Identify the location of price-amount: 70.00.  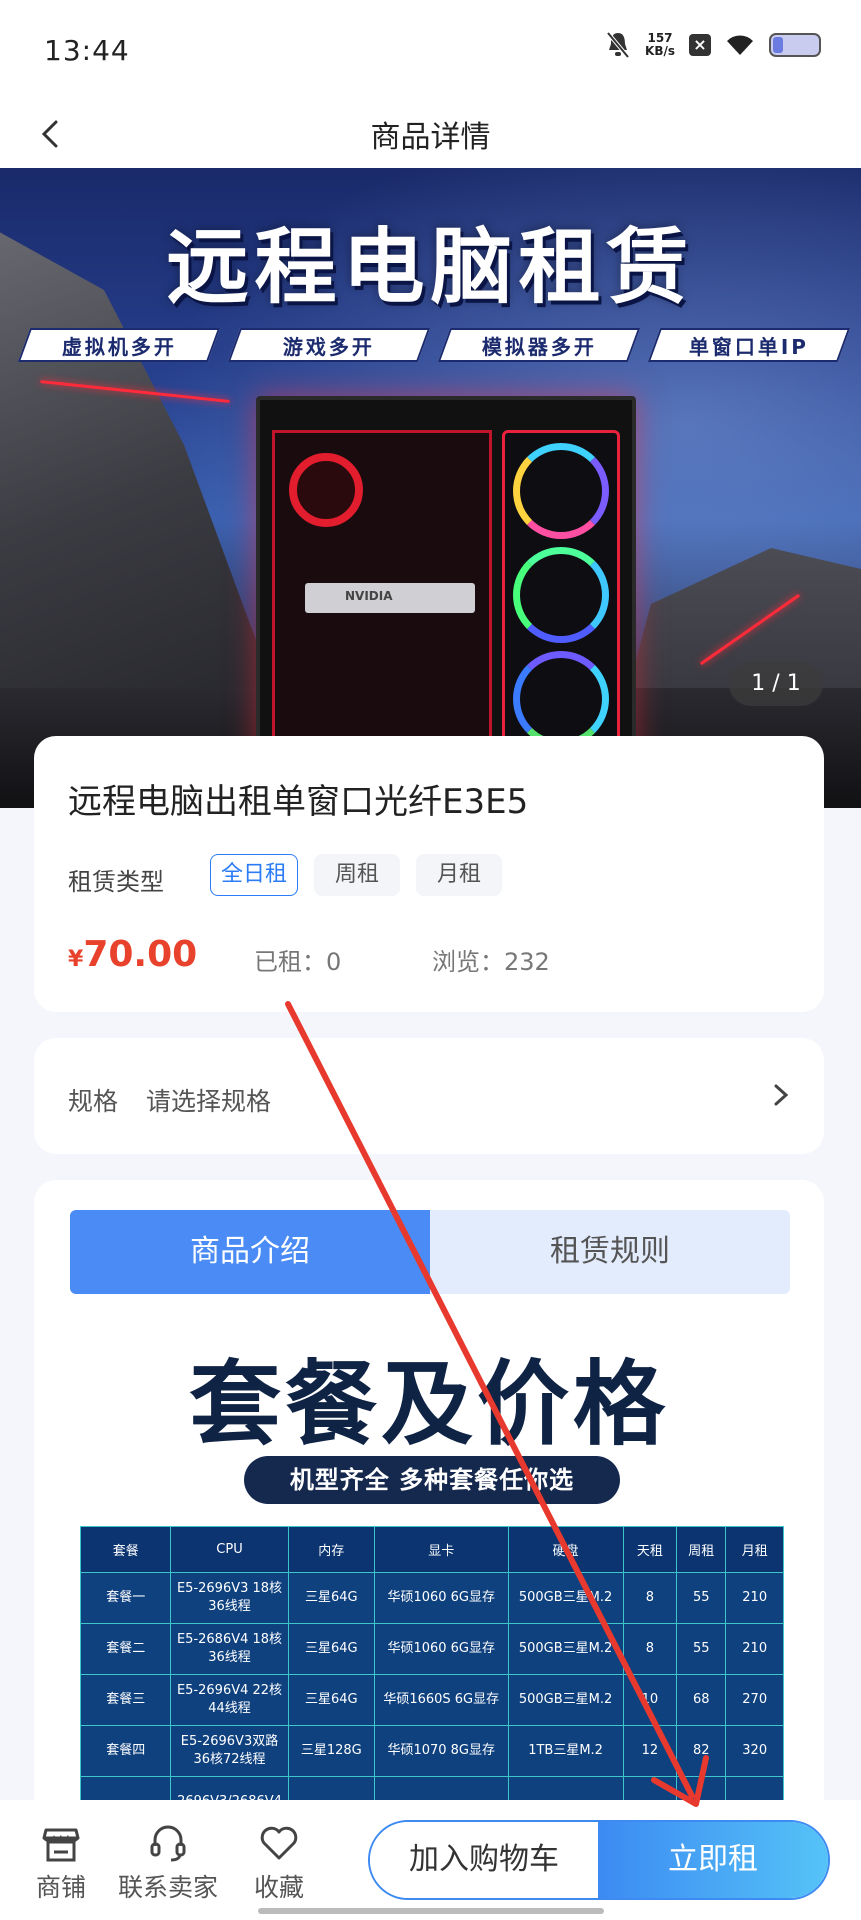
(140, 954).